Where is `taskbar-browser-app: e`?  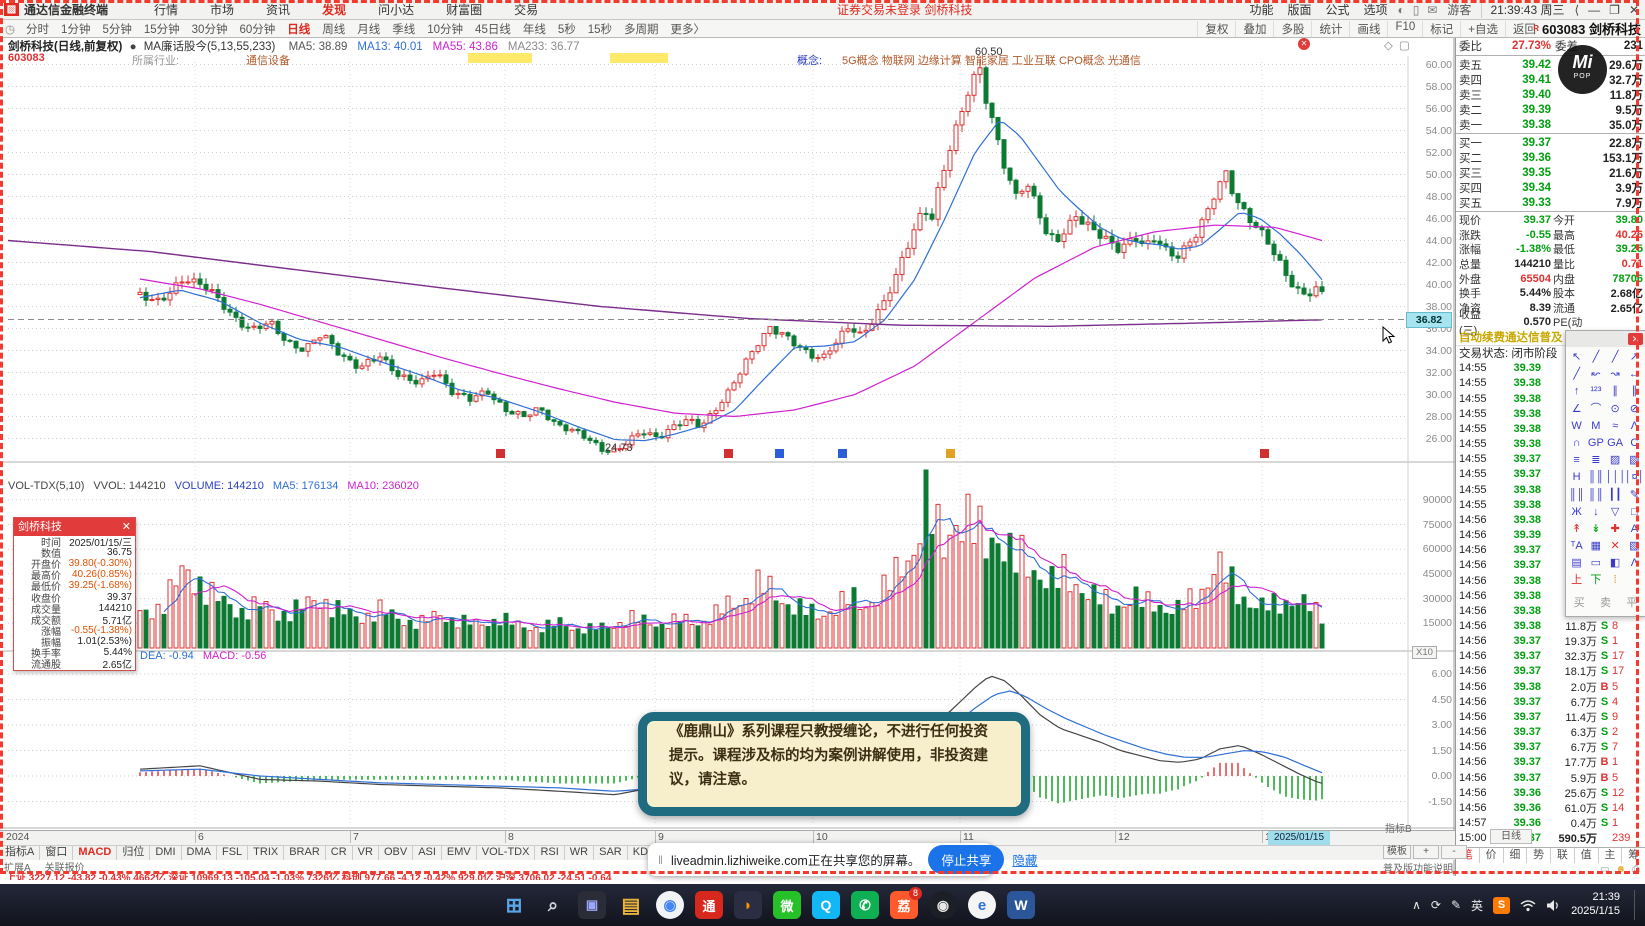
taskbar-browser-app: e is located at coordinates (982, 905).